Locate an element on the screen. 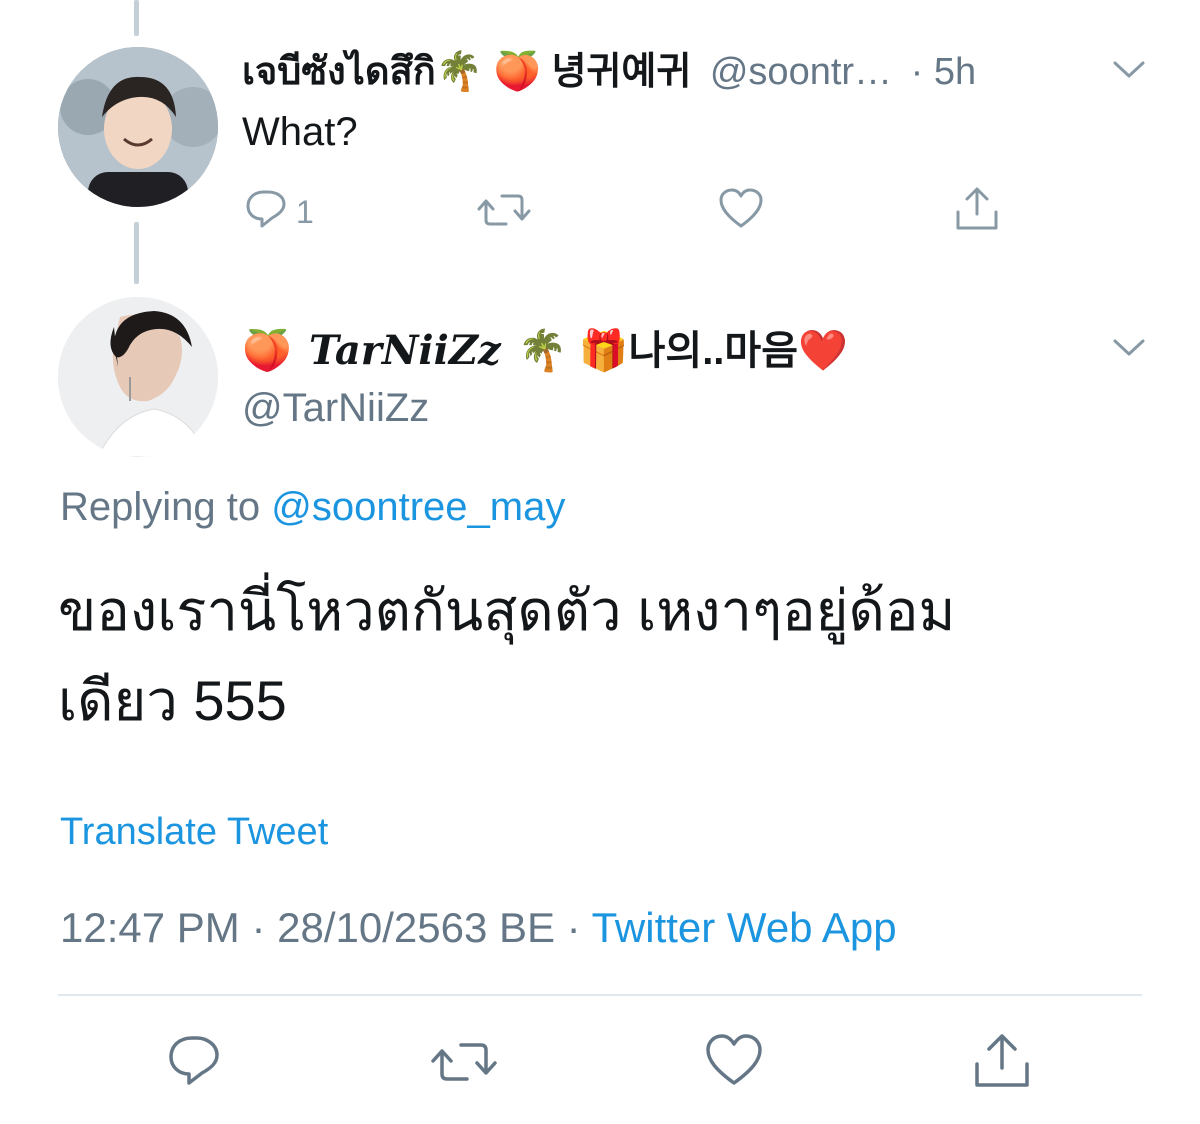  display-name-emoji-peach: 🍑 is located at coordinates (267, 351).